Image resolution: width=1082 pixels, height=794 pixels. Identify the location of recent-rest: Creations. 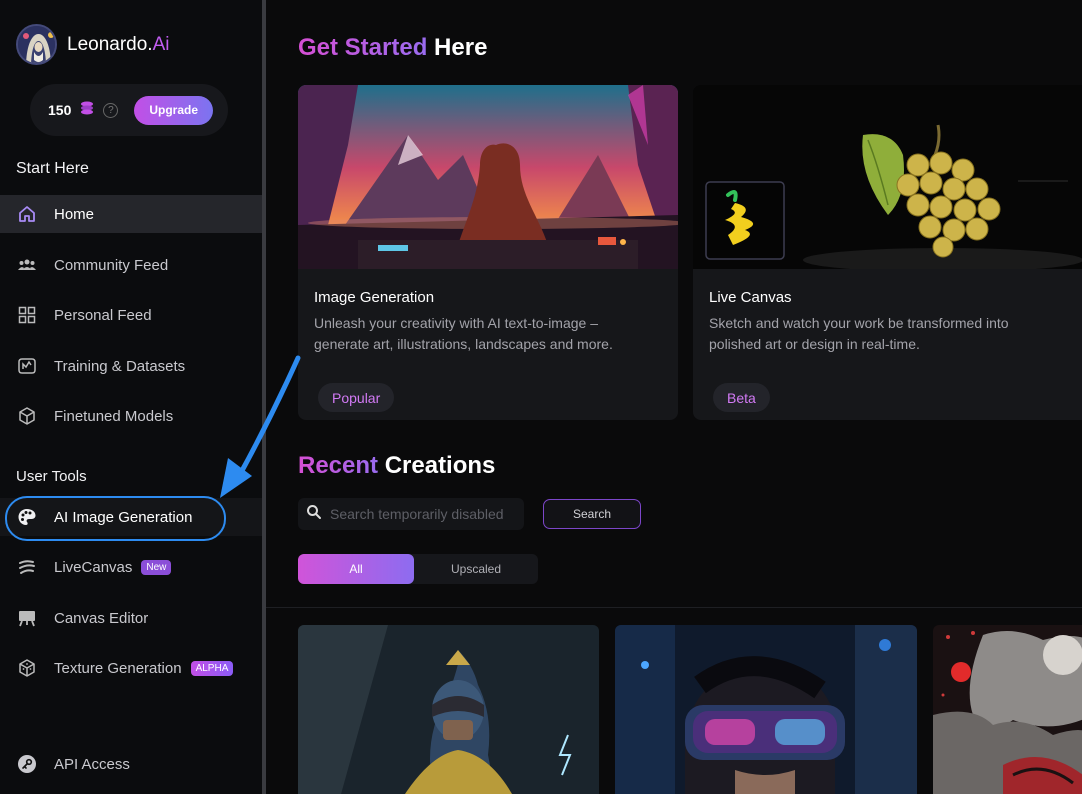
(437, 465).